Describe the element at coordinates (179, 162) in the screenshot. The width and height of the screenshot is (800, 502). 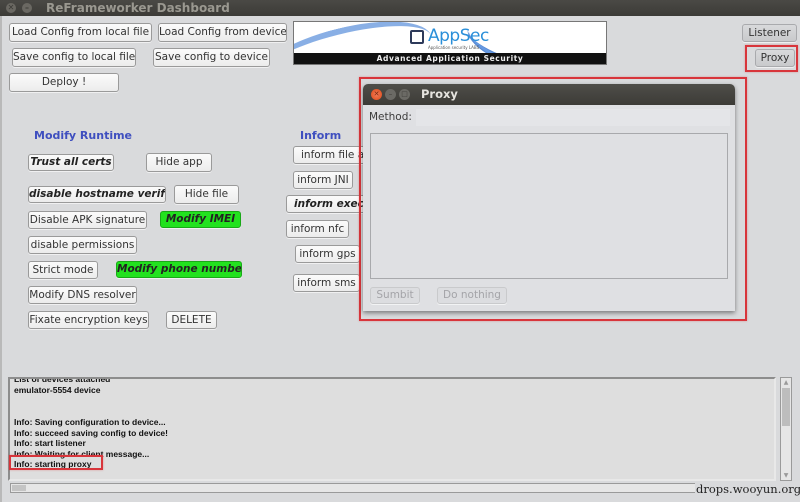
I see `hide-app-button: Hide app` at that location.